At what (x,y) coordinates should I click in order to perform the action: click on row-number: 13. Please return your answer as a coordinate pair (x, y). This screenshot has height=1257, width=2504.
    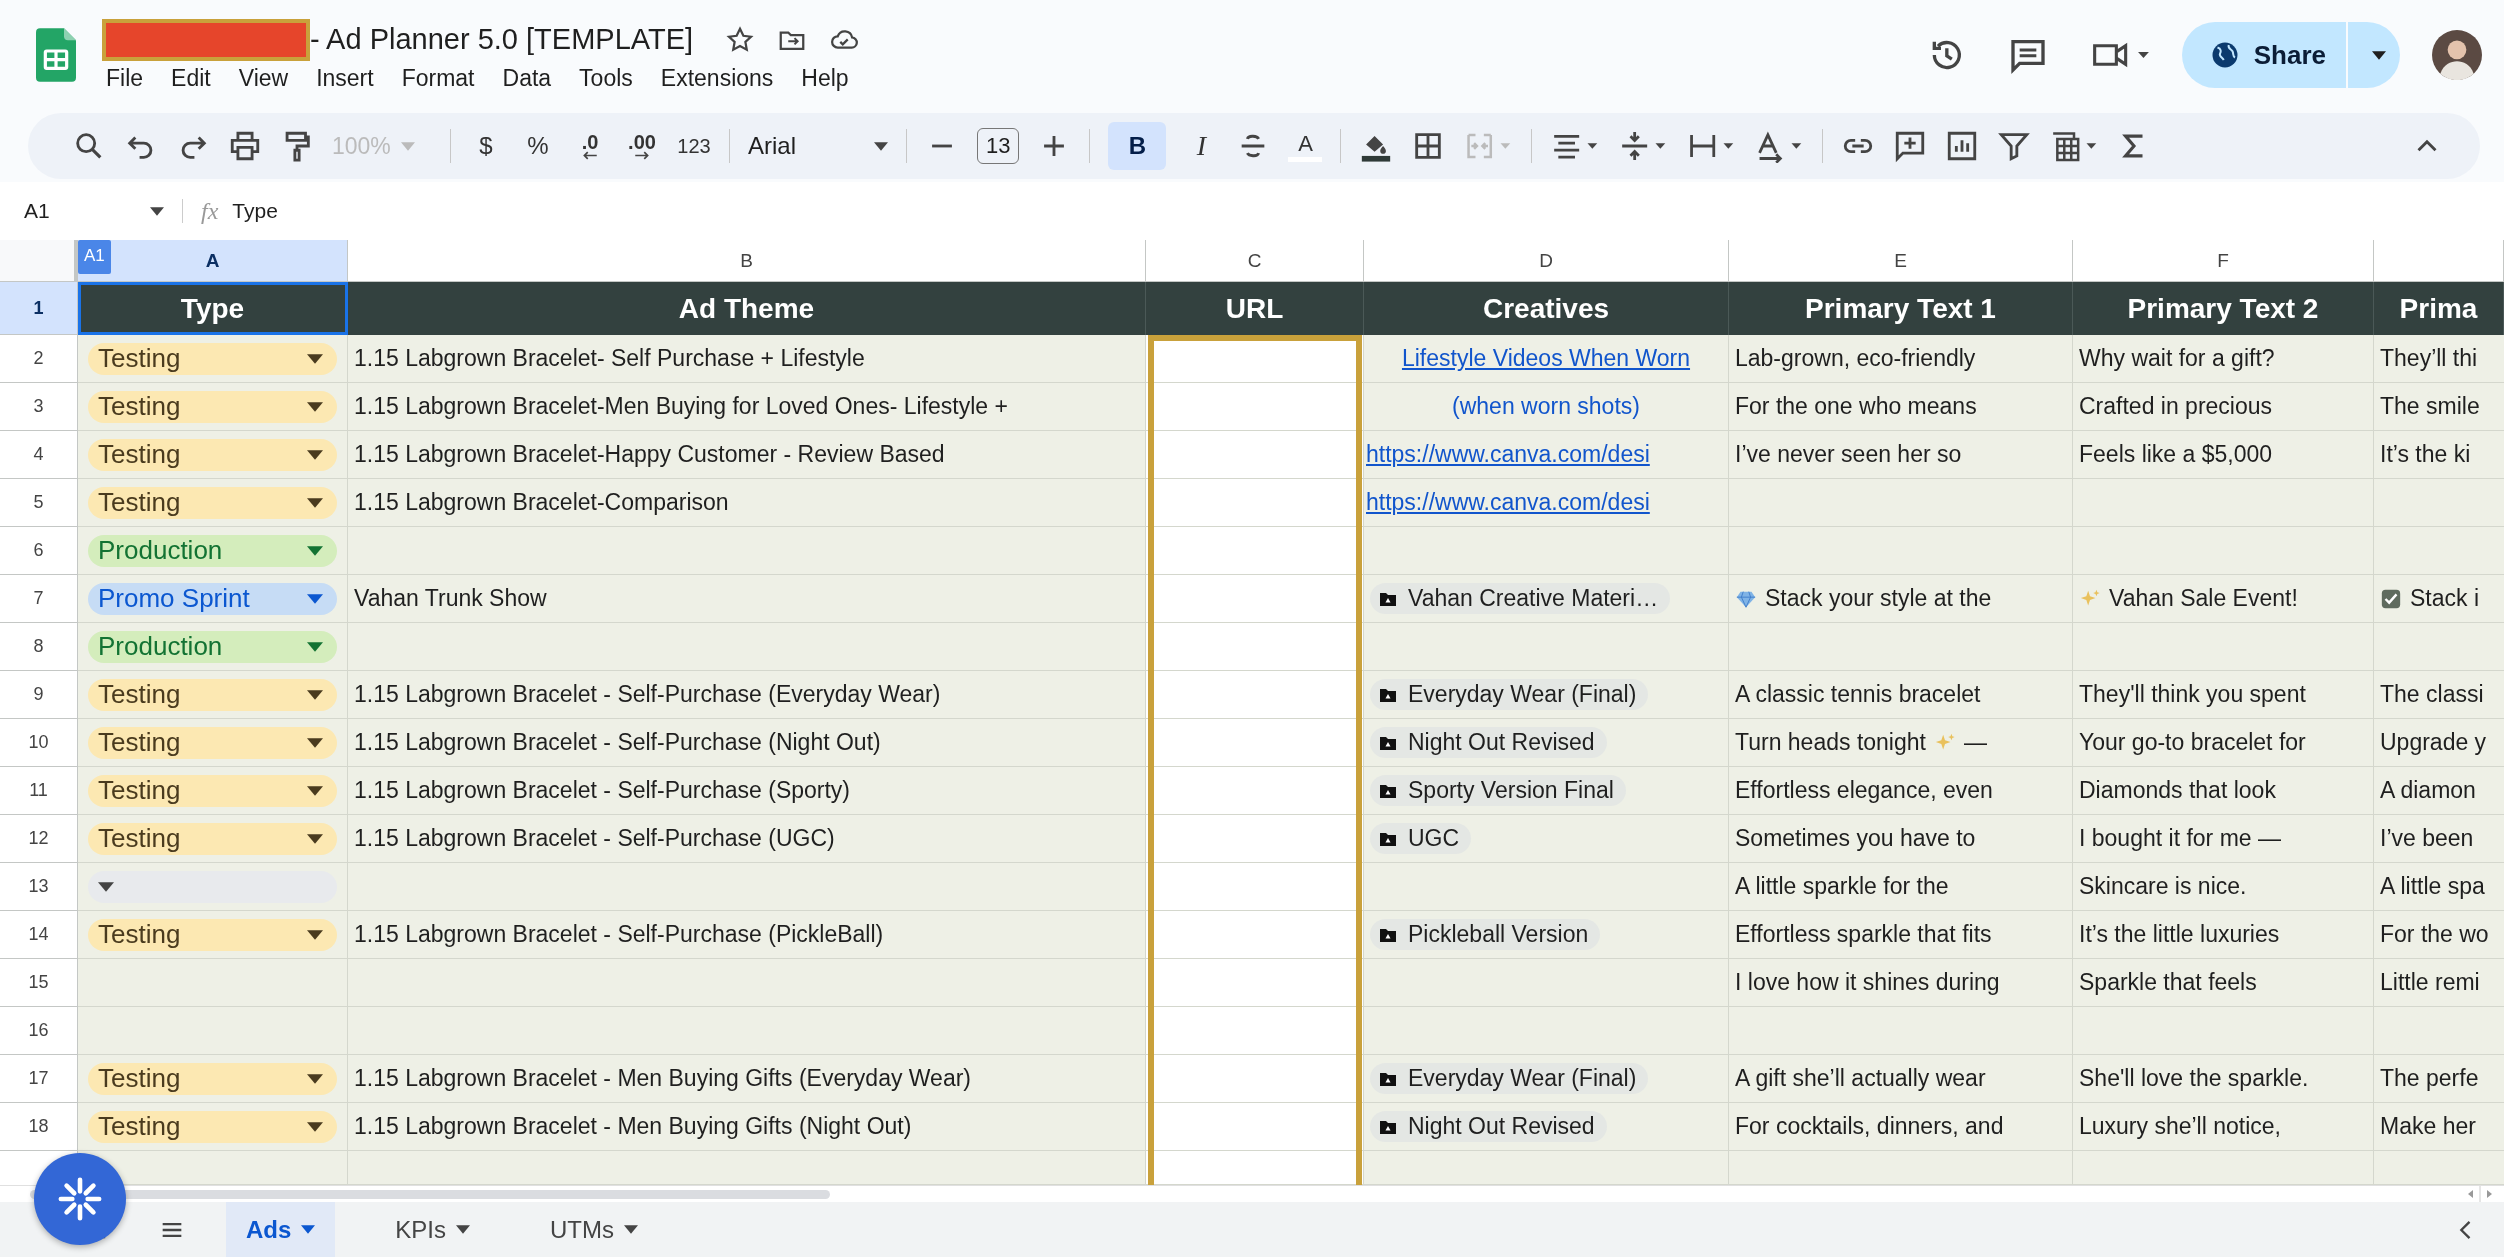
    Looking at the image, I should click on (39, 887).